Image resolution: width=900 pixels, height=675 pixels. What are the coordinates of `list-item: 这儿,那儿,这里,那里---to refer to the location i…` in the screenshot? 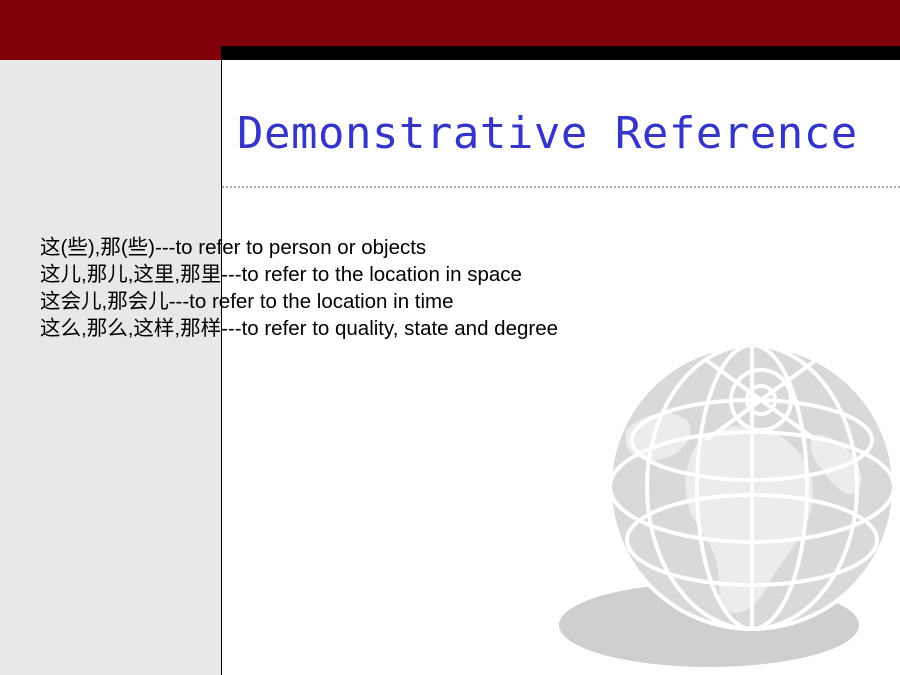 It's located at (281, 274).